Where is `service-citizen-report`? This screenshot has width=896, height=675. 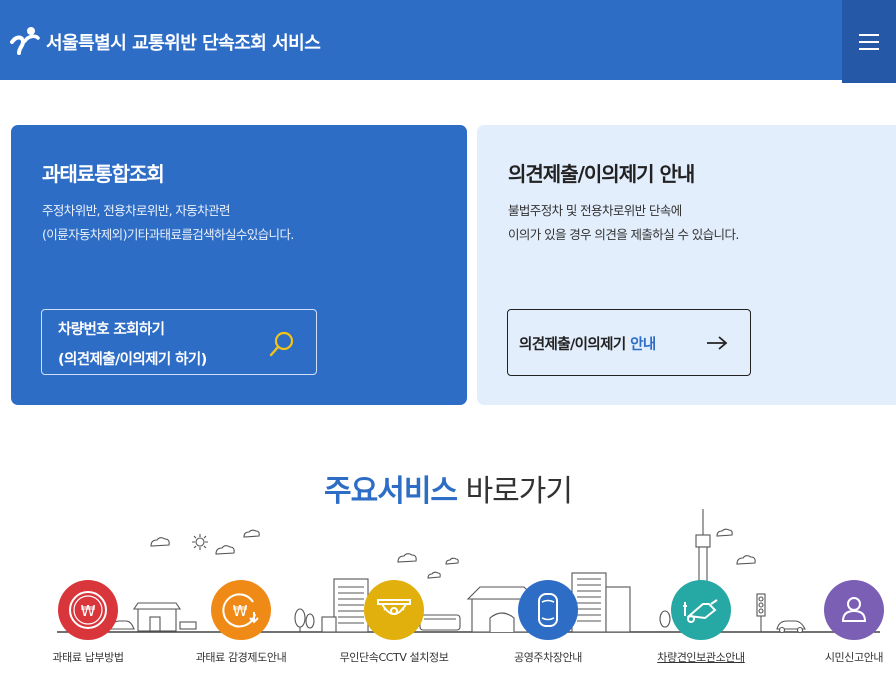 service-citizen-report is located at coordinates (854, 610).